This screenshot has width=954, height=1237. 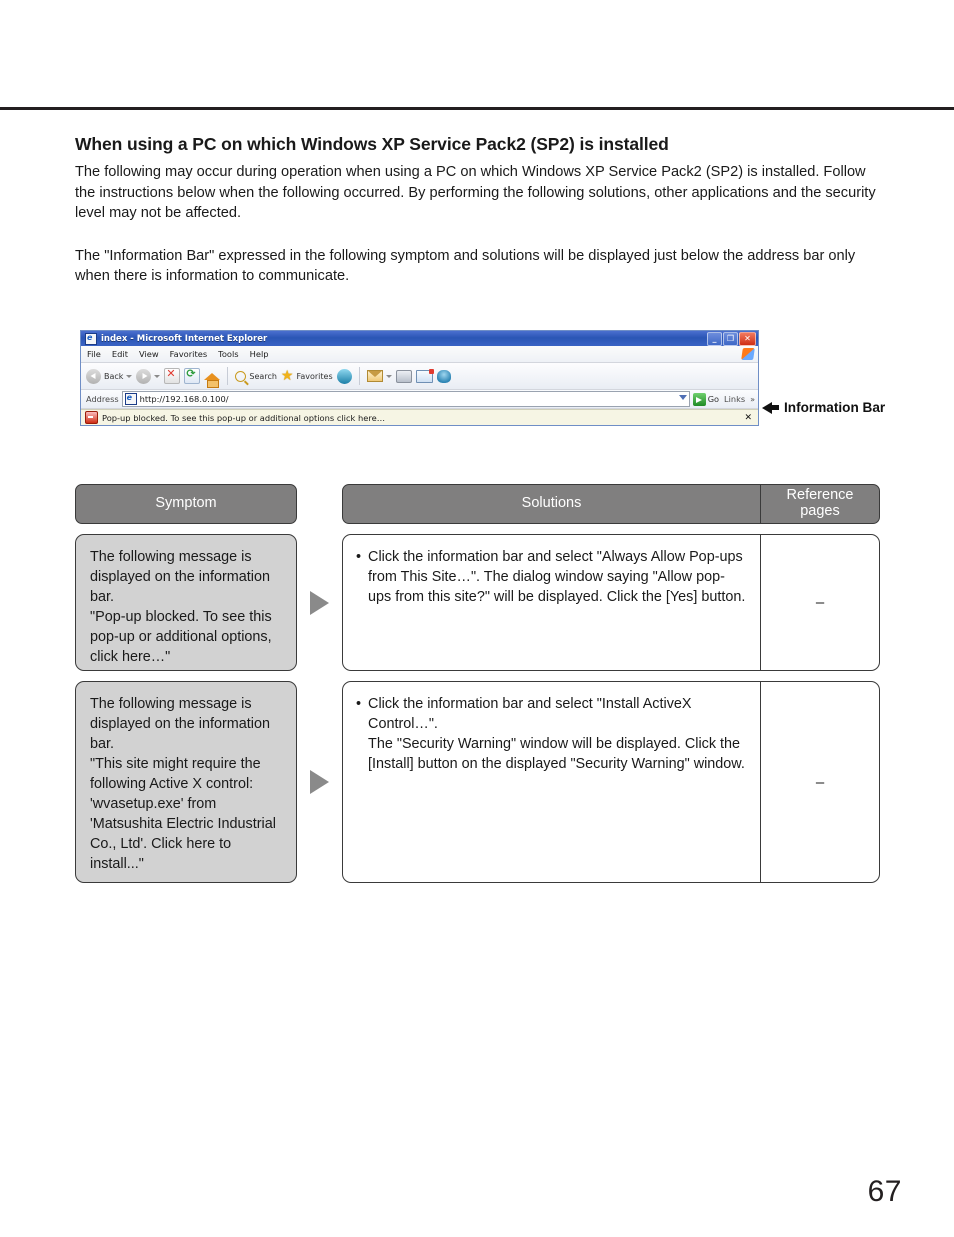 I want to click on back-button: Back, so click(x=109, y=376).